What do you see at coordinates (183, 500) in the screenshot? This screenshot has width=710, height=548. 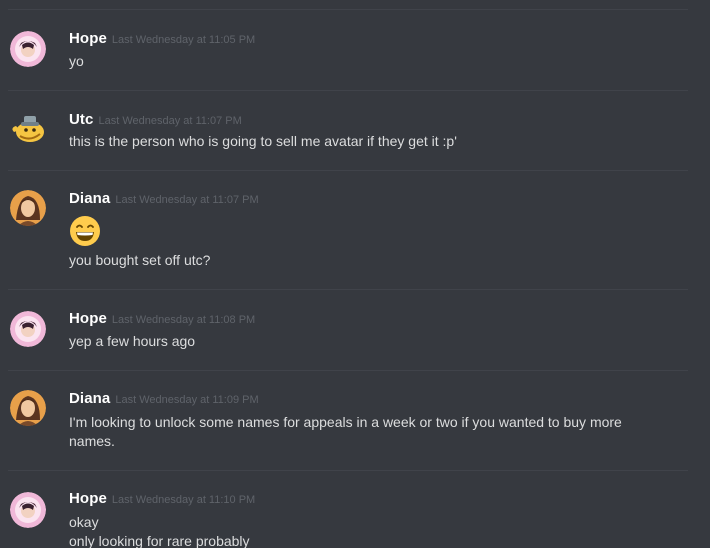 I see `timestamp: Last Wednesday at 11:10 PM` at bounding box center [183, 500].